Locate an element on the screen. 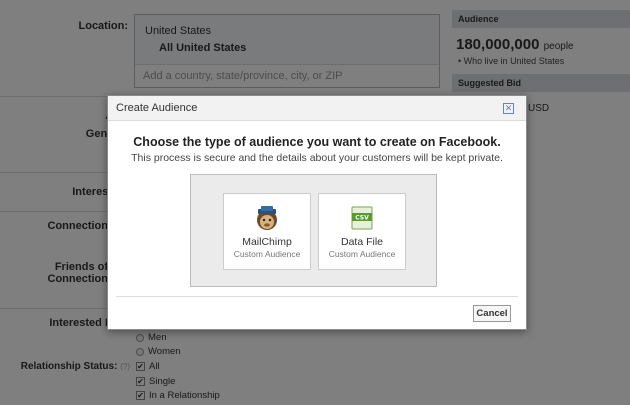 Image resolution: width=630 pixels, height=405 pixels. mailchimp-sub: Custom Audience is located at coordinates (267, 254).